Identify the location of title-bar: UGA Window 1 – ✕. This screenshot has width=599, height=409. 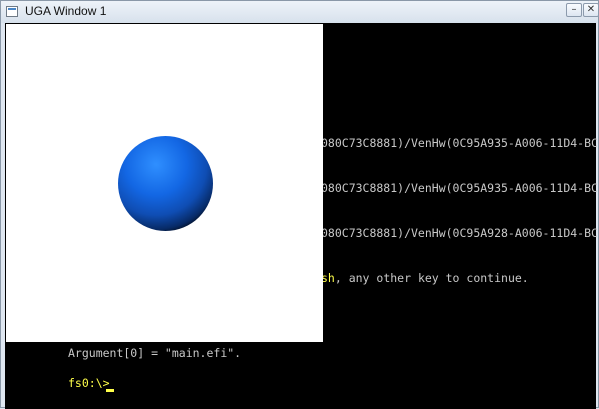
(300, 12).